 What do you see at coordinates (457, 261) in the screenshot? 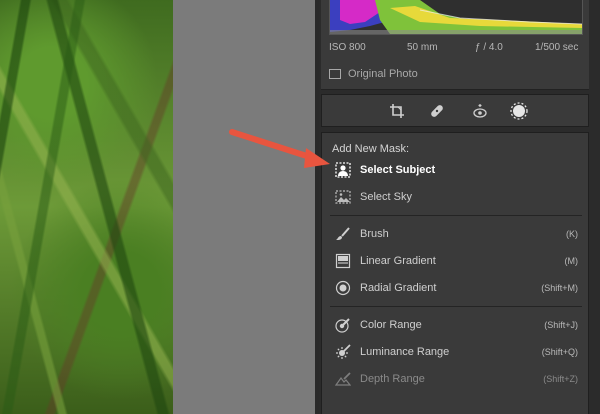
I see `linear-gradient-option: Linear Gradient (M)` at bounding box center [457, 261].